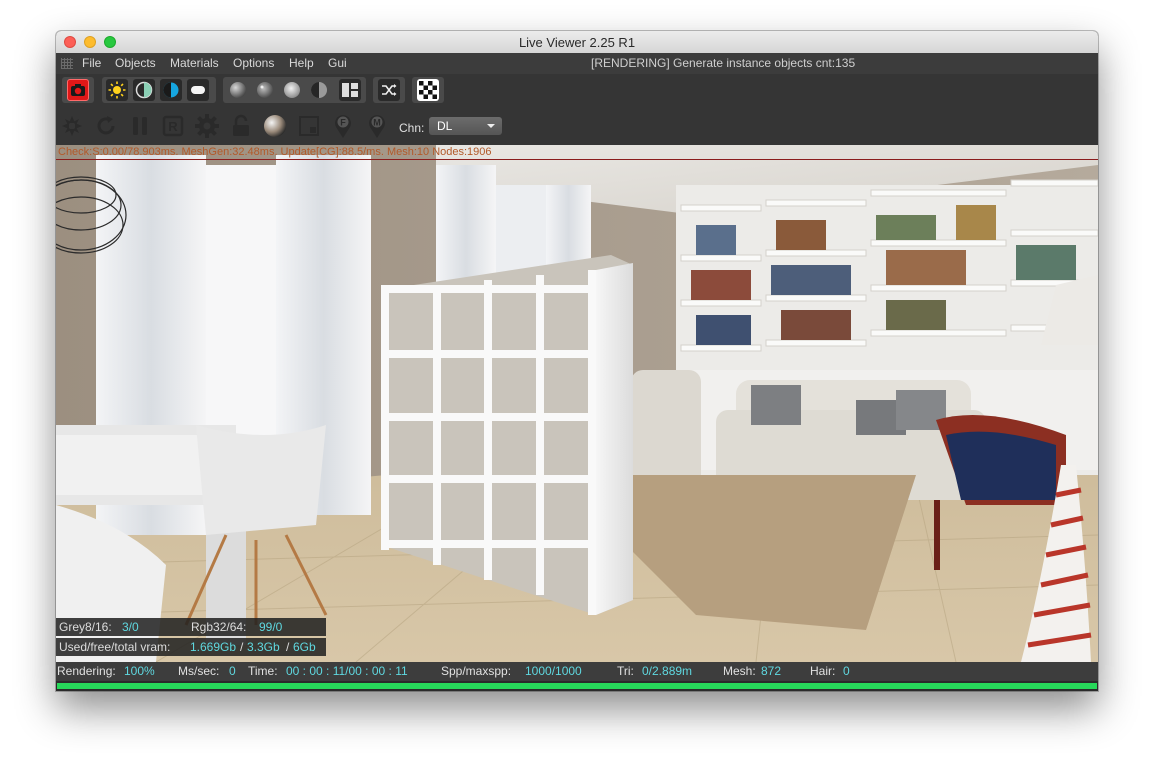 This screenshot has width=1154, height=773. What do you see at coordinates (263, 647) in the screenshot?
I see `vram-free: 3.3Gb` at bounding box center [263, 647].